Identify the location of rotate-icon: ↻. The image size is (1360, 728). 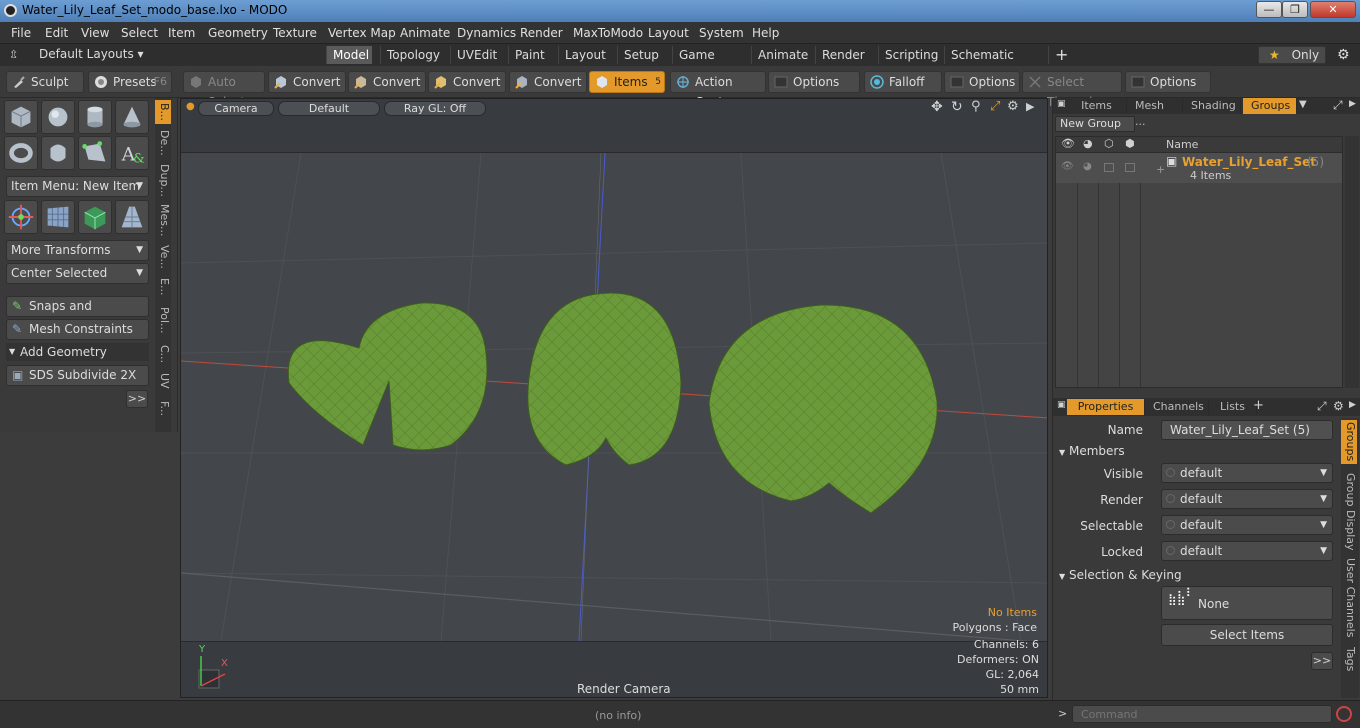
(957, 107).